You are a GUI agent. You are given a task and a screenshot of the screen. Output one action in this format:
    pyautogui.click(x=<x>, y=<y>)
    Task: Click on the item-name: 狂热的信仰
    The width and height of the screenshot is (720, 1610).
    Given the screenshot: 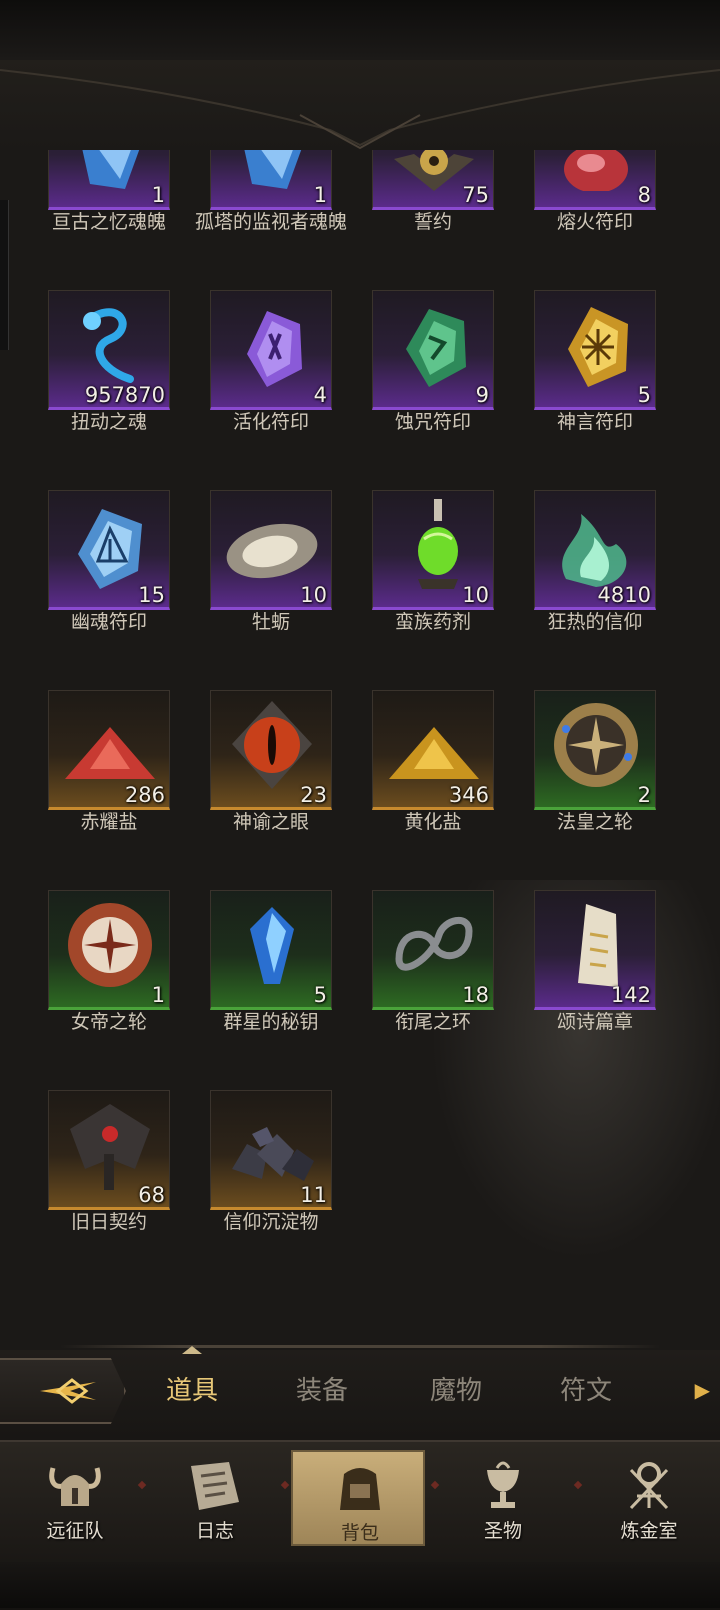 What is the action you would take?
    pyautogui.click(x=595, y=622)
    